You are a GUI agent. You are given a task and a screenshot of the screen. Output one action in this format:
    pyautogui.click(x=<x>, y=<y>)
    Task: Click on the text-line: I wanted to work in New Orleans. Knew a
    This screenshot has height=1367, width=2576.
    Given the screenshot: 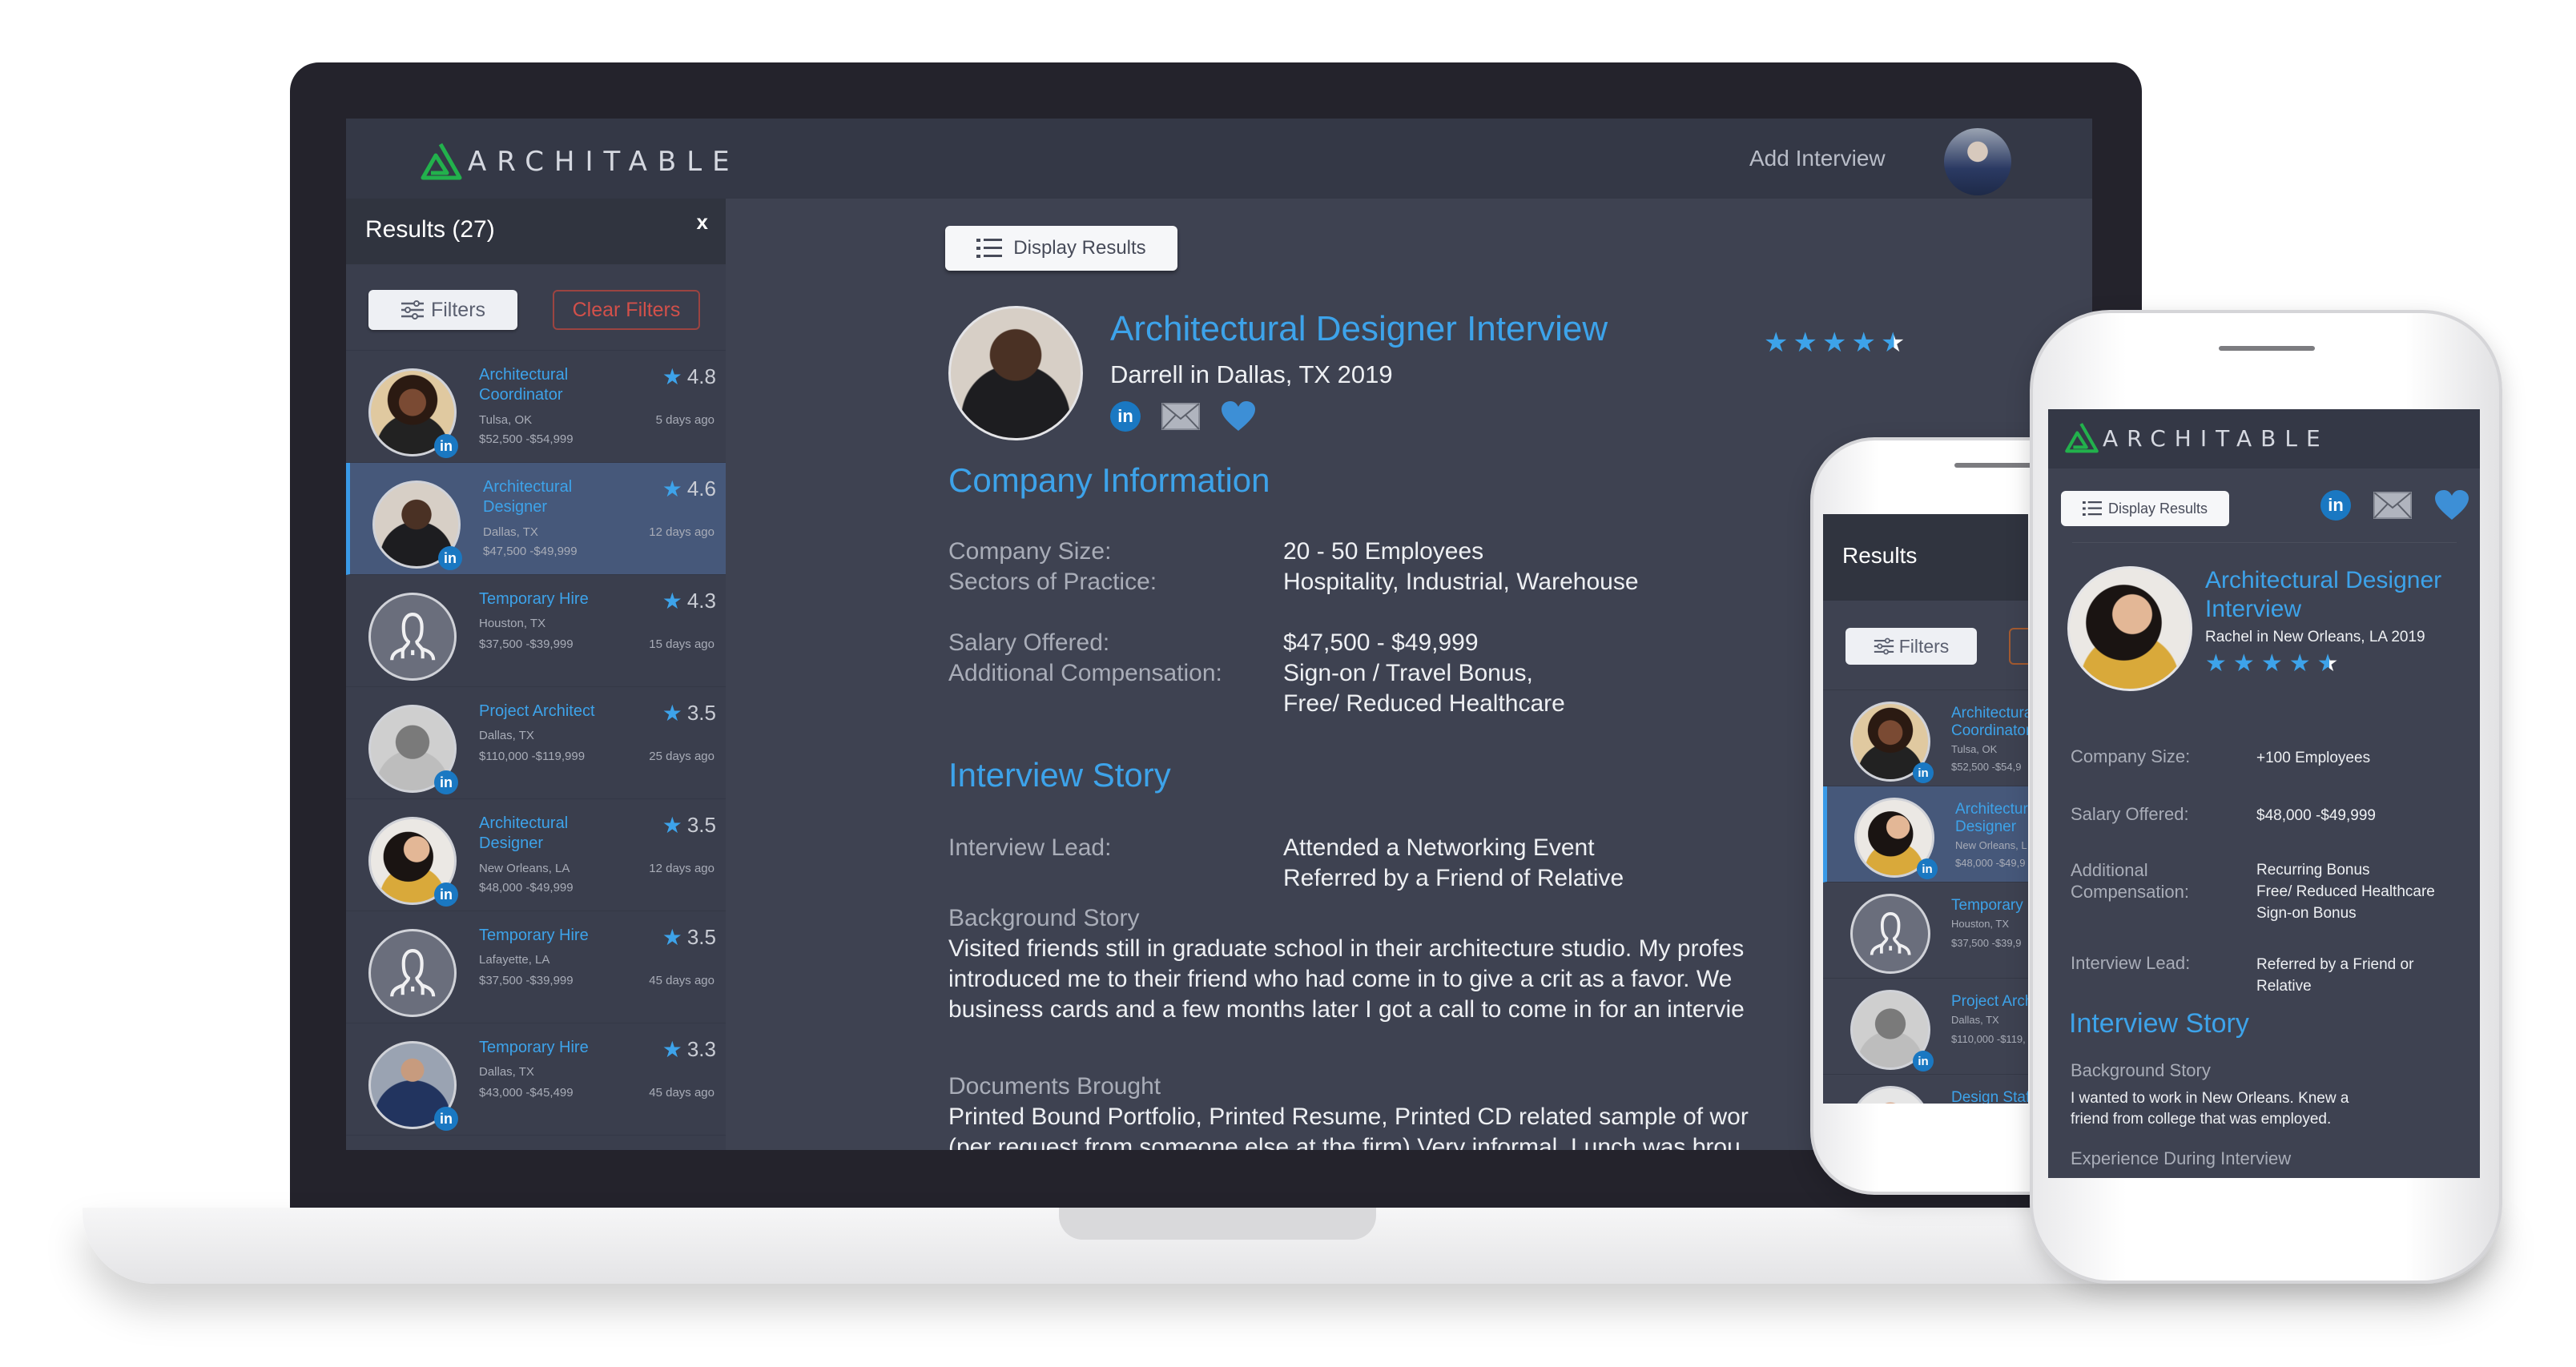 What is the action you would take?
    pyautogui.click(x=2210, y=1098)
    